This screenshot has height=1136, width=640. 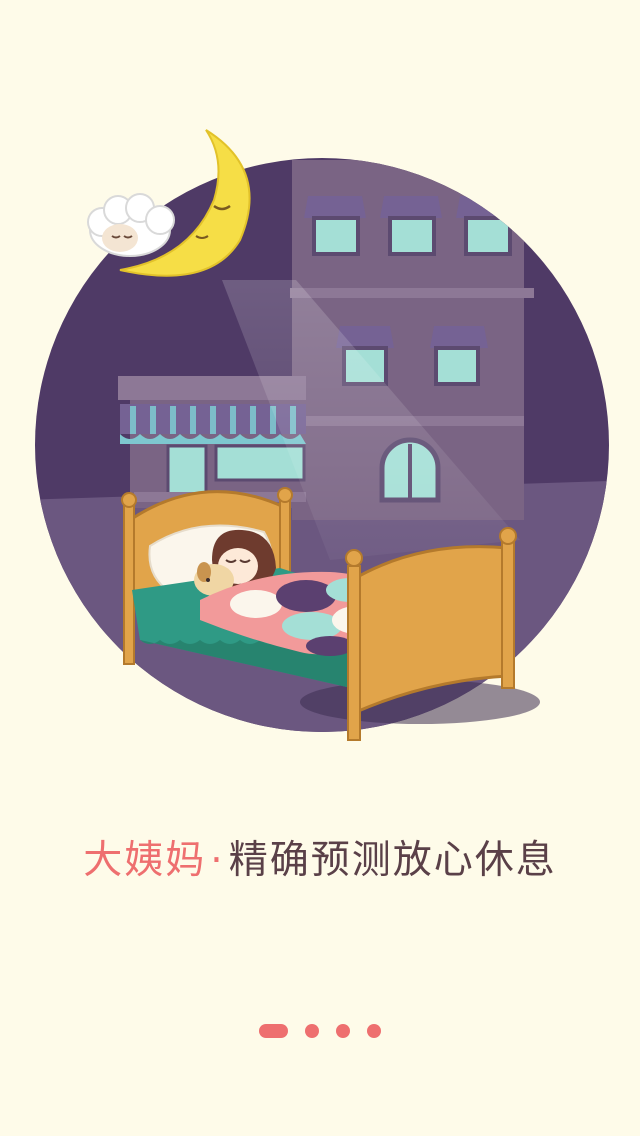 What do you see at coordinates (320, 1031) in the screenshot?
I see `page-indicator` at bounding box center [320, 1031].